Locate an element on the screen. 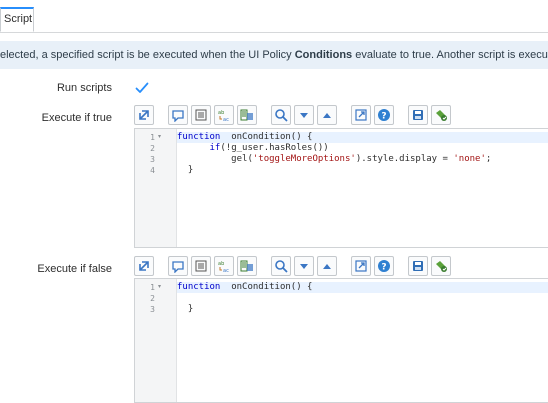 This screenshot has height=403, width=548. line-gutter: 1 ▾ 2 3 4 is located at coordinates (156, 188).